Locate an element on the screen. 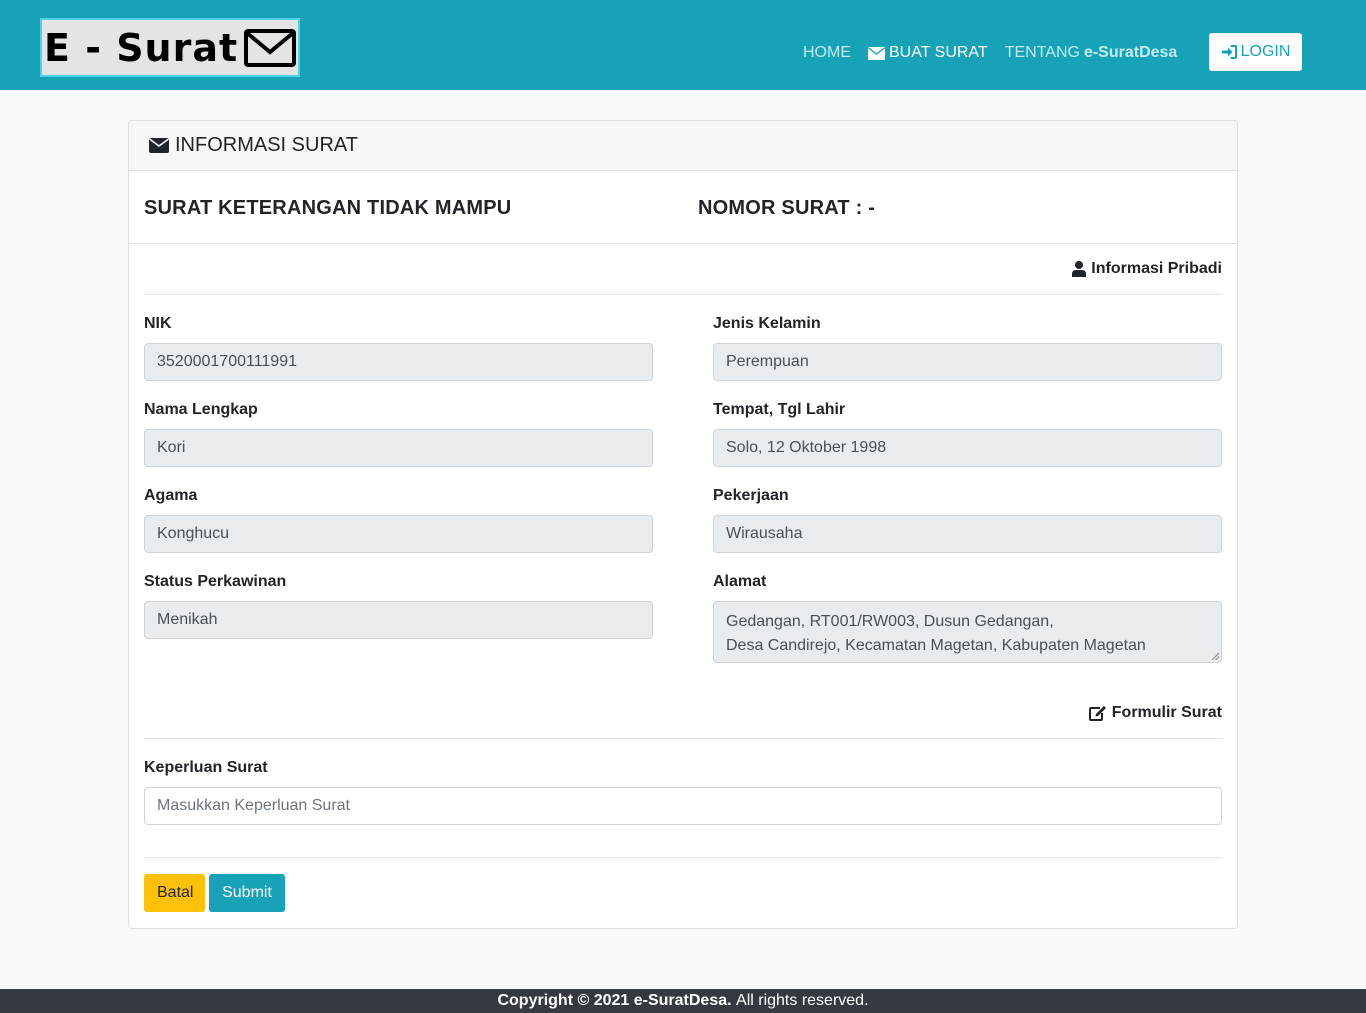  status-perkawinan-label: Status Perkawinan is located at coordinates (215, 581).